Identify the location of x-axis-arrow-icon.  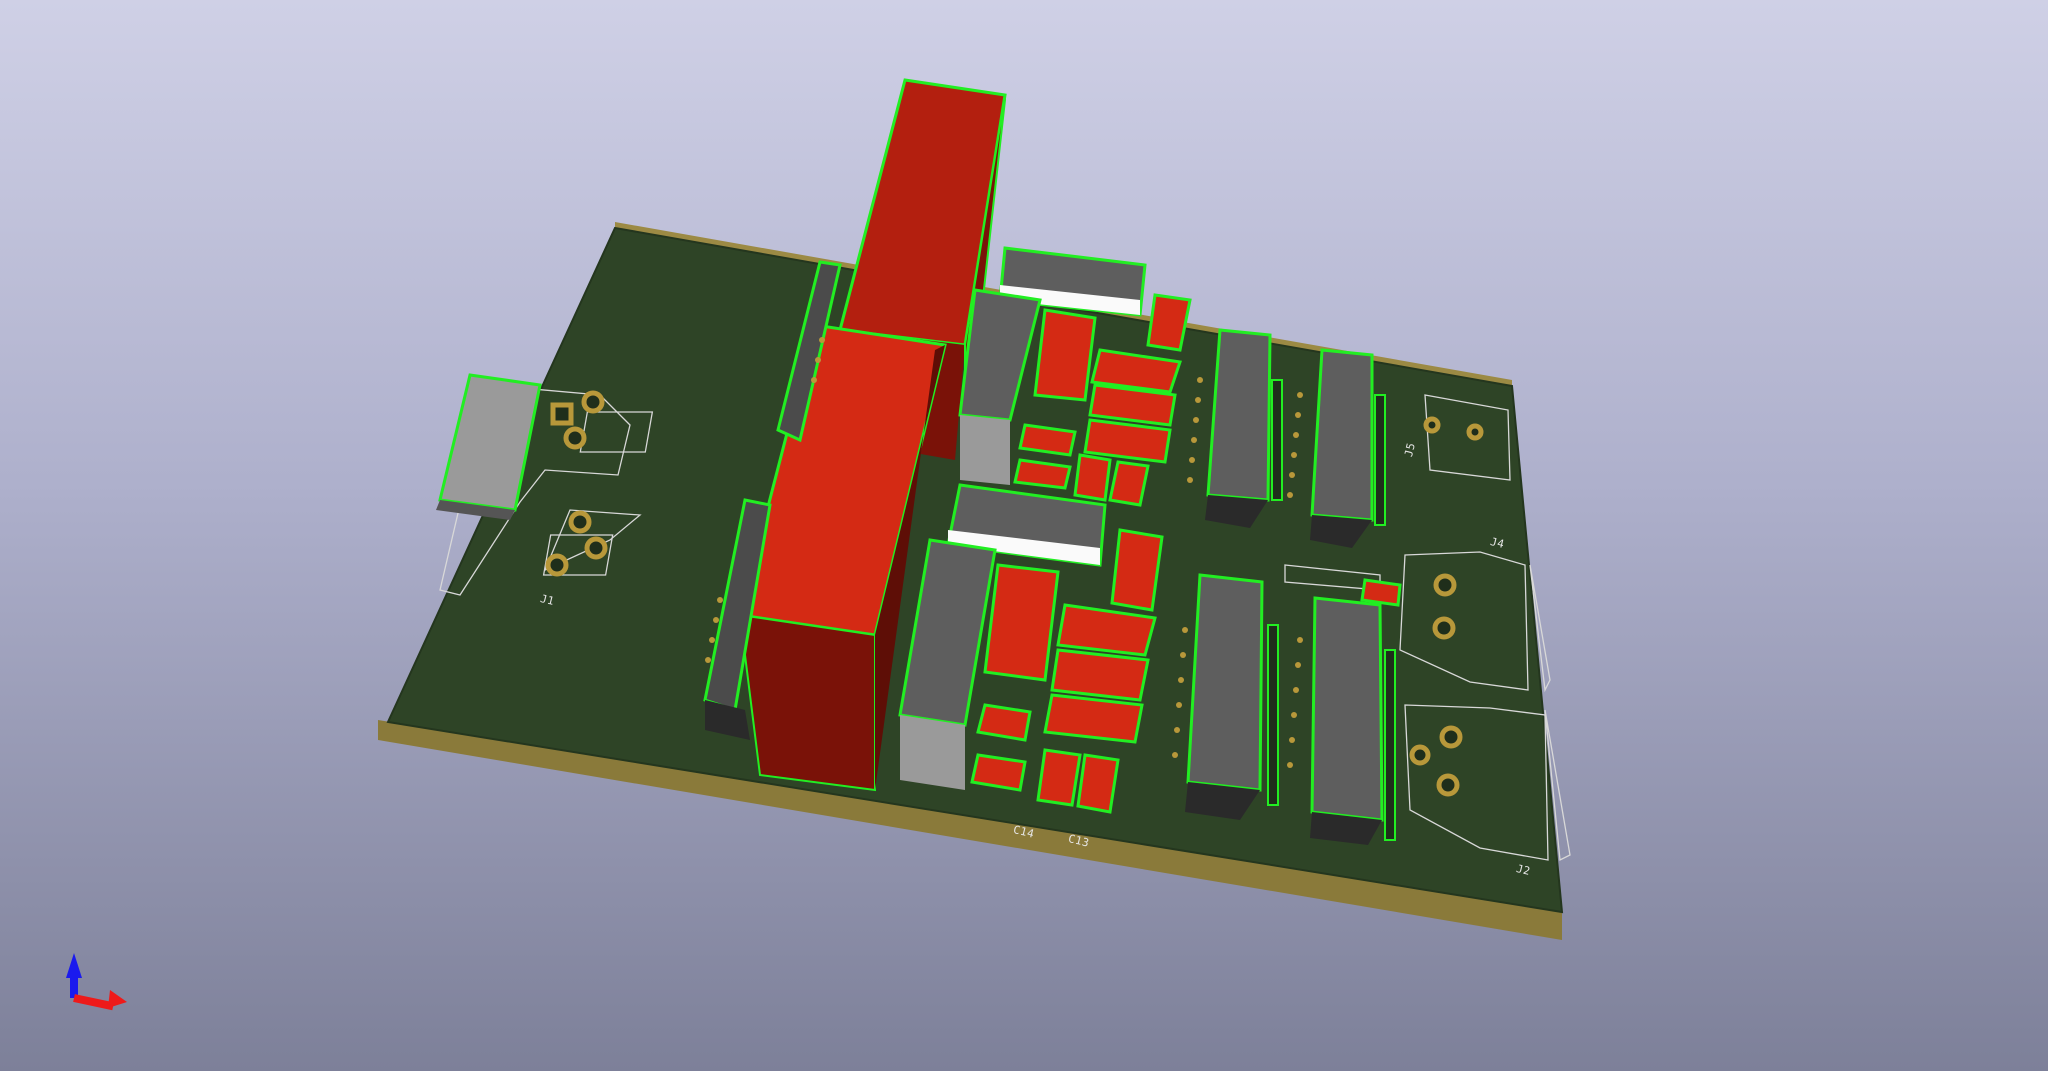
(100, 1000).